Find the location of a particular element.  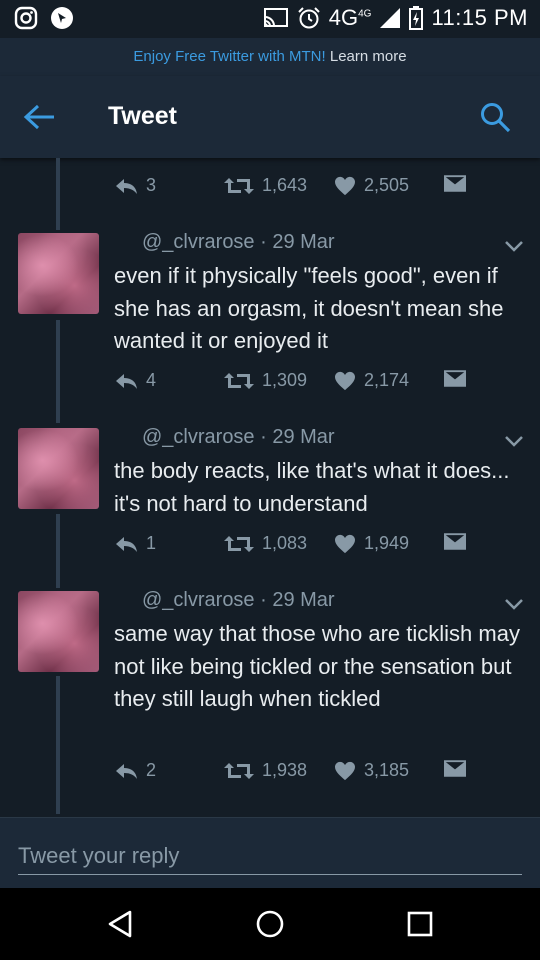

cast-icon is located at coordinates (275, 17).